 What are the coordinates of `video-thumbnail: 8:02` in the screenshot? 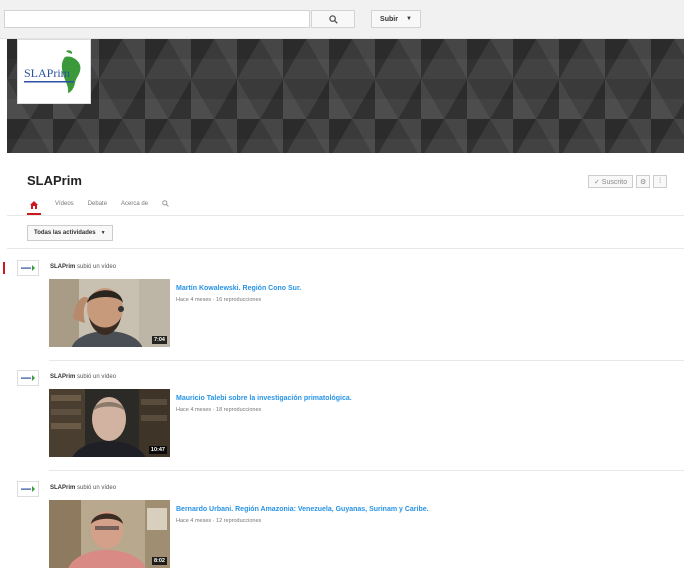 It's located at (109, 534).